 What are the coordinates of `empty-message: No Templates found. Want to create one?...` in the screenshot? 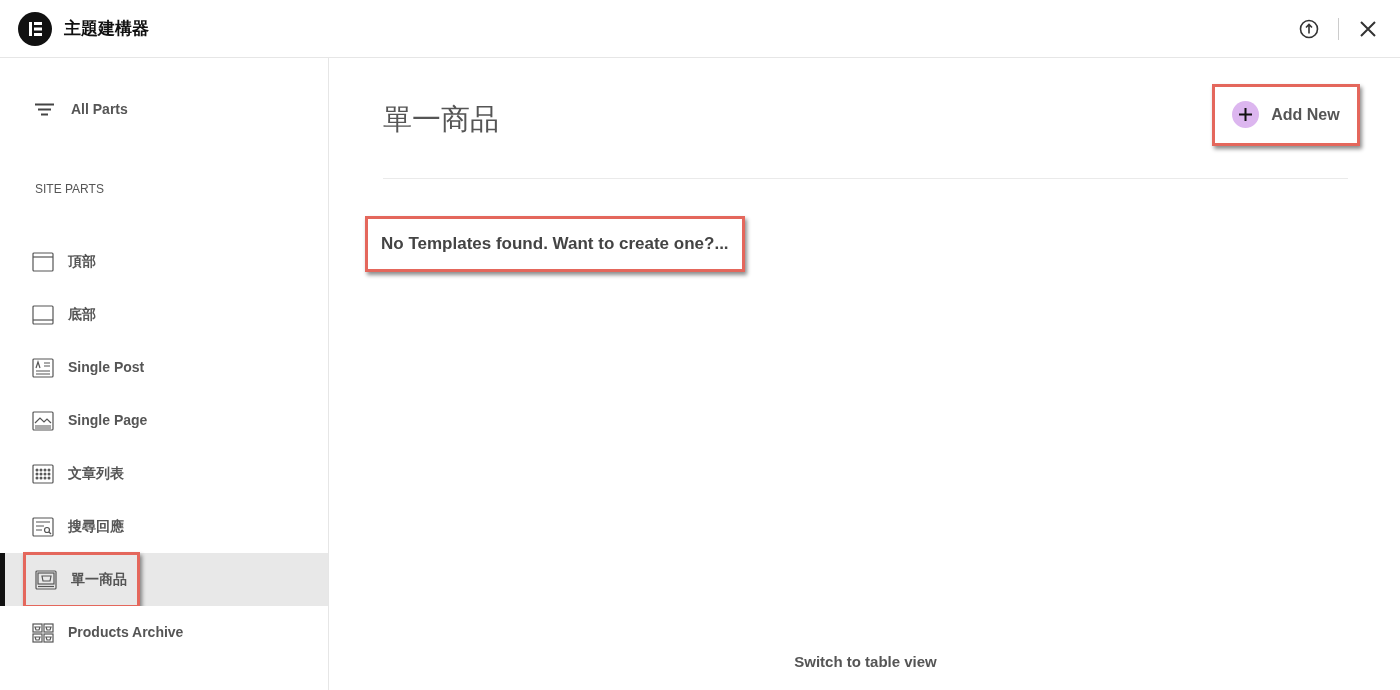 It's located at (555, 244).